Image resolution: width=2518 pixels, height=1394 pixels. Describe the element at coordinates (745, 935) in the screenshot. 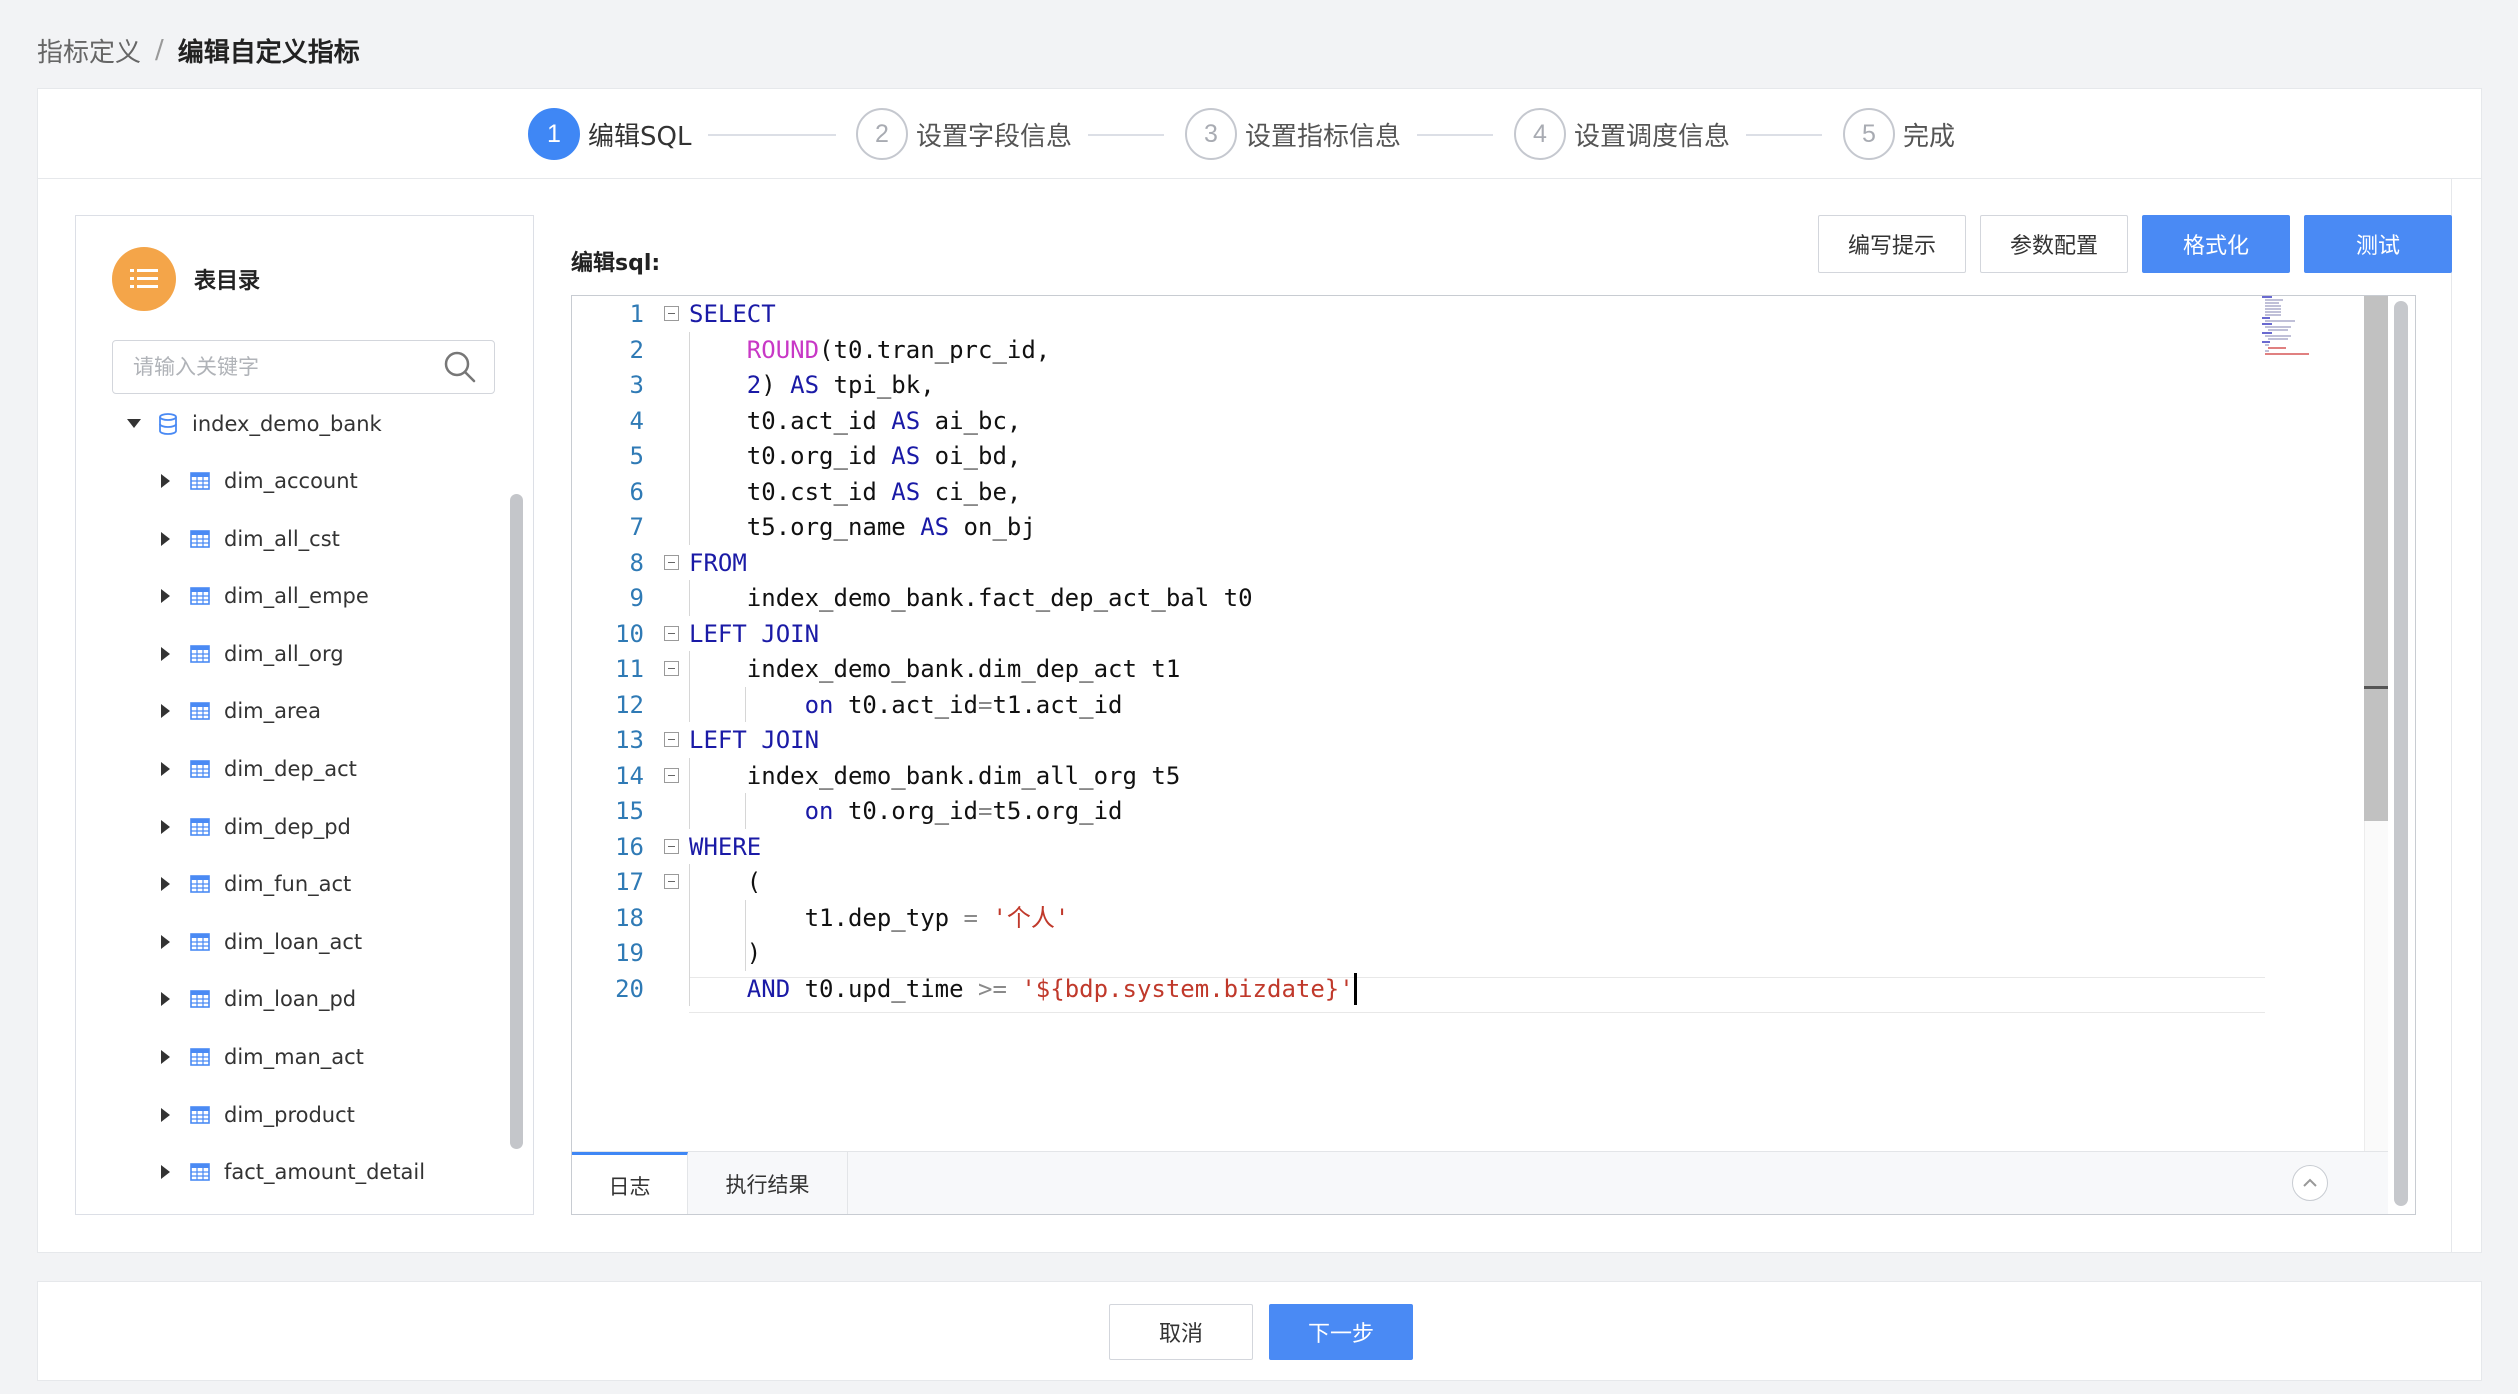

I see `indent-guide` at that location.